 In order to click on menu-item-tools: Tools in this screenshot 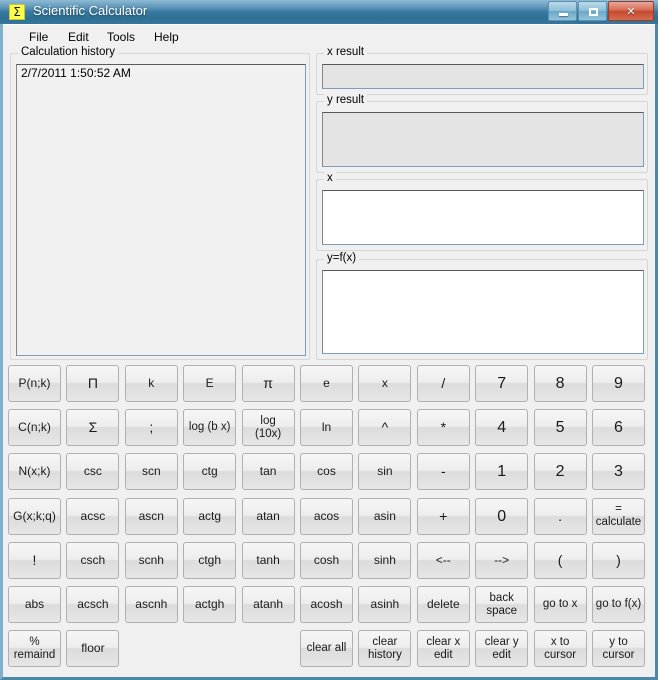, I will do `click(121, 37)`.